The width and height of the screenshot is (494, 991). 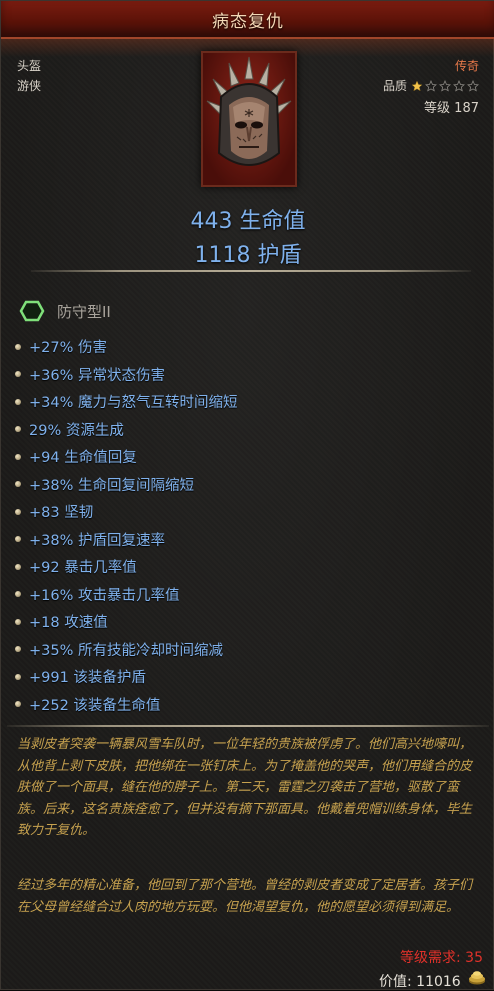 I want to click on affix-item: +36% 异常状态伤害, so click(x=126, y=375).